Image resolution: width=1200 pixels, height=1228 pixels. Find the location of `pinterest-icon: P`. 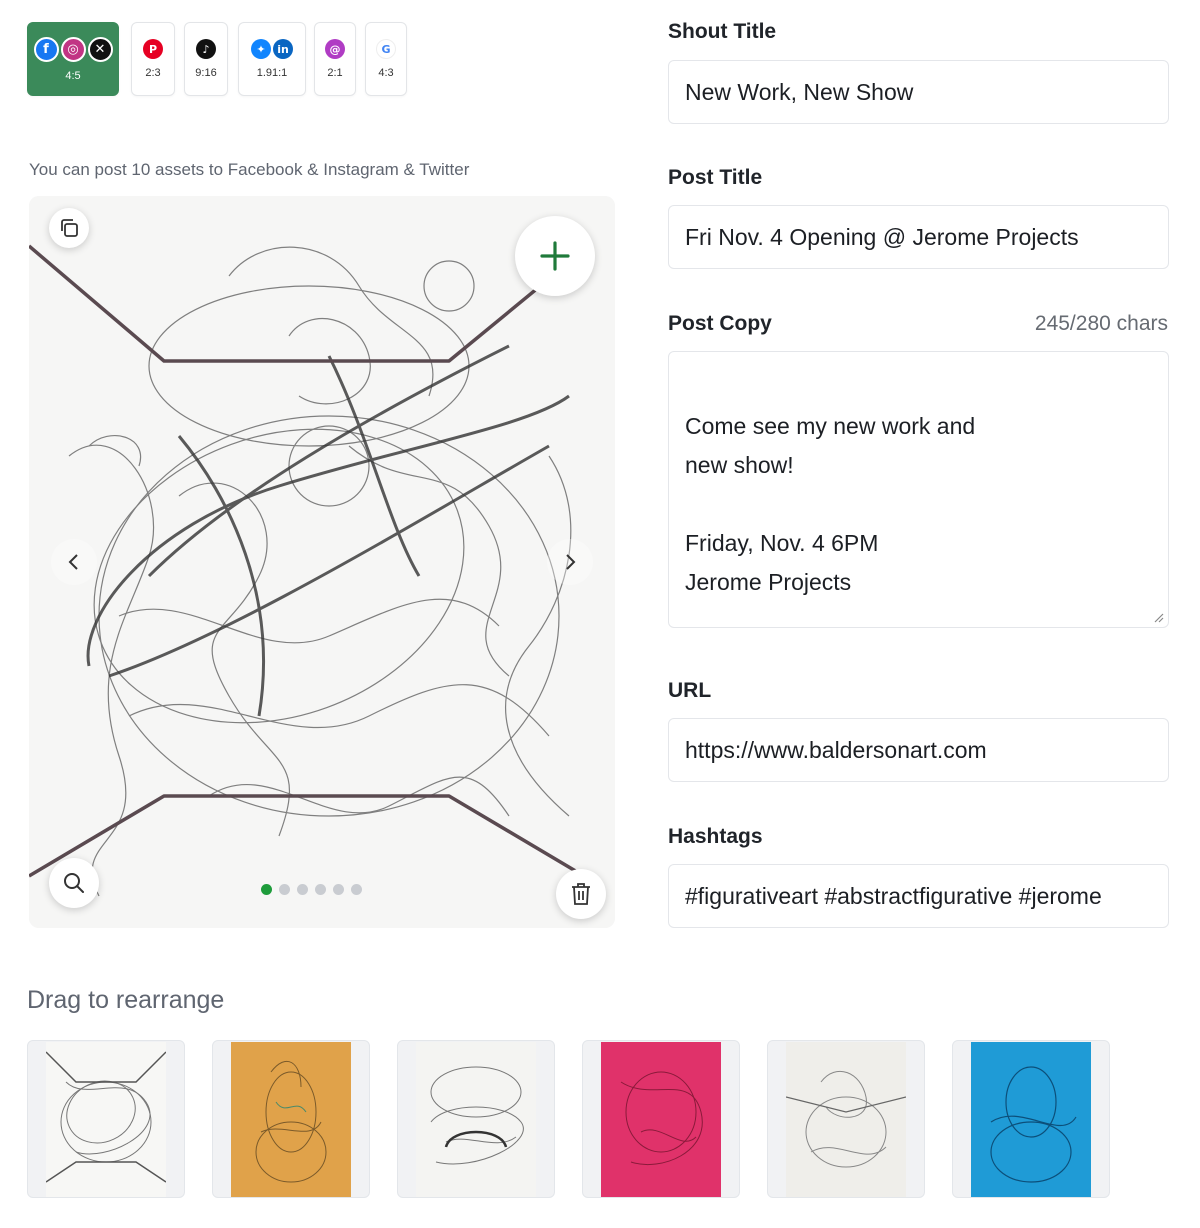

pinterest-icon: P is located at coordinates (153, 49).